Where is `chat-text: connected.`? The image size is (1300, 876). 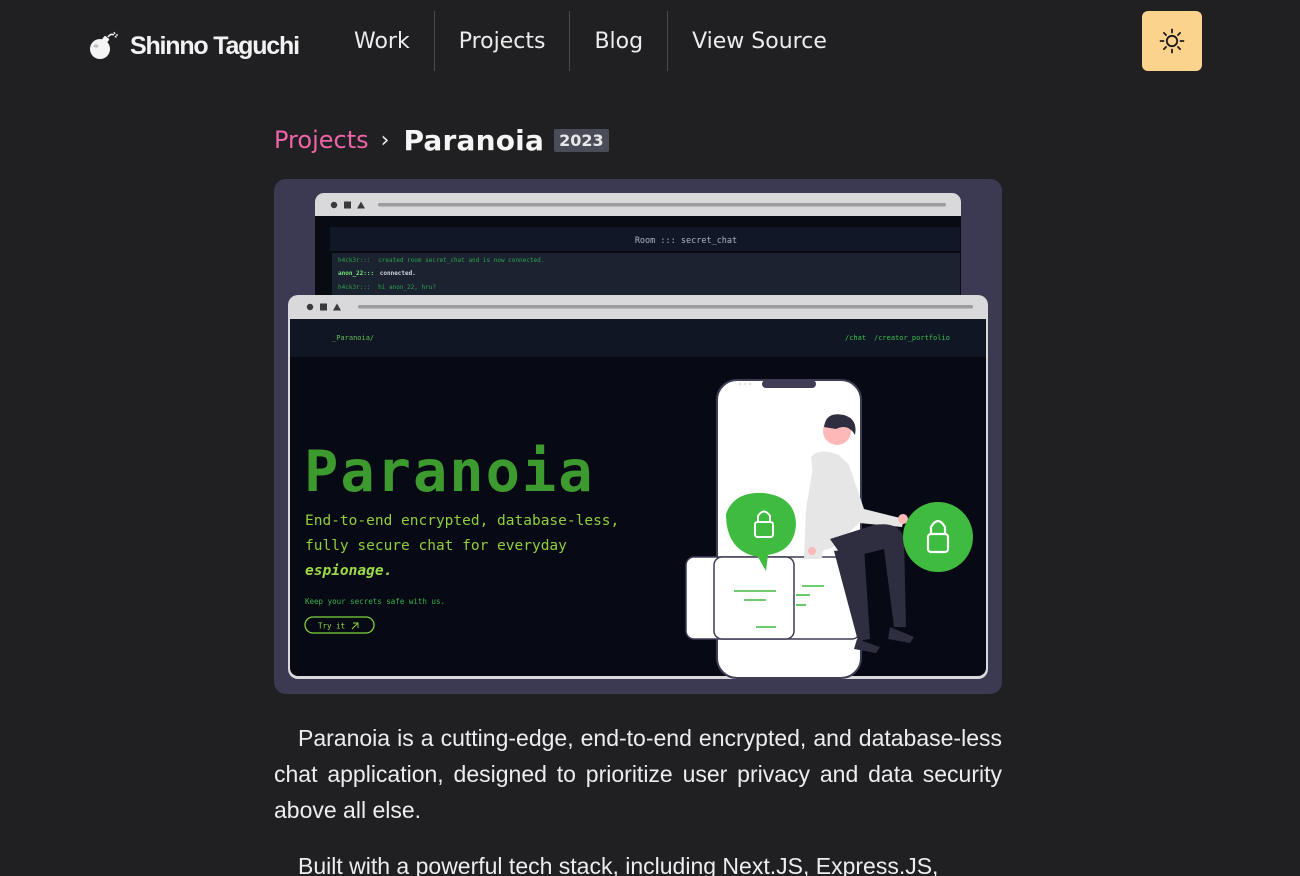 chat-text: connected. is located at coordinates (398, 273).